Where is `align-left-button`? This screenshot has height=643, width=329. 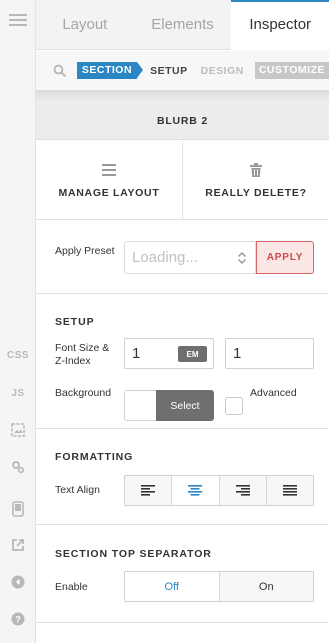
align-left-button is located at coordinates (148, 490).